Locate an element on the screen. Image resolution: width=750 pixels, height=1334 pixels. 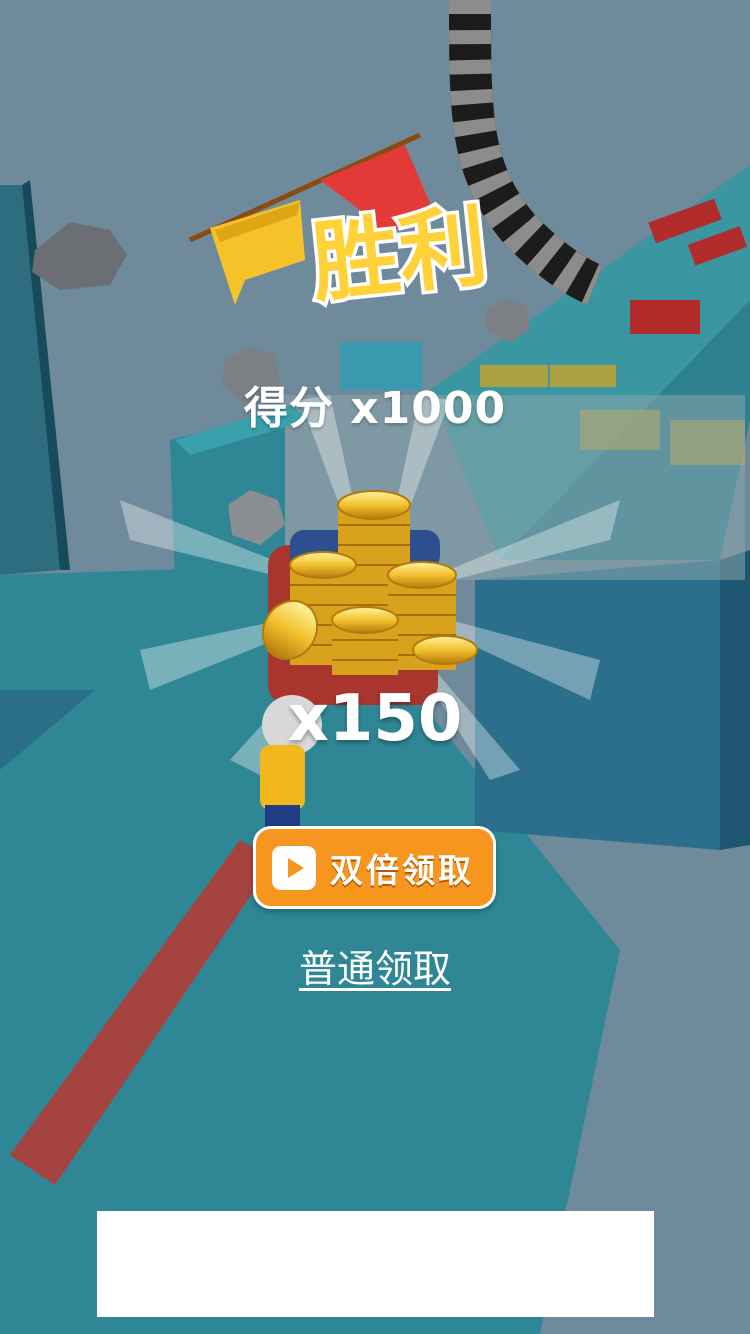
double-claim-label: 双倍领取 is located at coordinates (402, 870).